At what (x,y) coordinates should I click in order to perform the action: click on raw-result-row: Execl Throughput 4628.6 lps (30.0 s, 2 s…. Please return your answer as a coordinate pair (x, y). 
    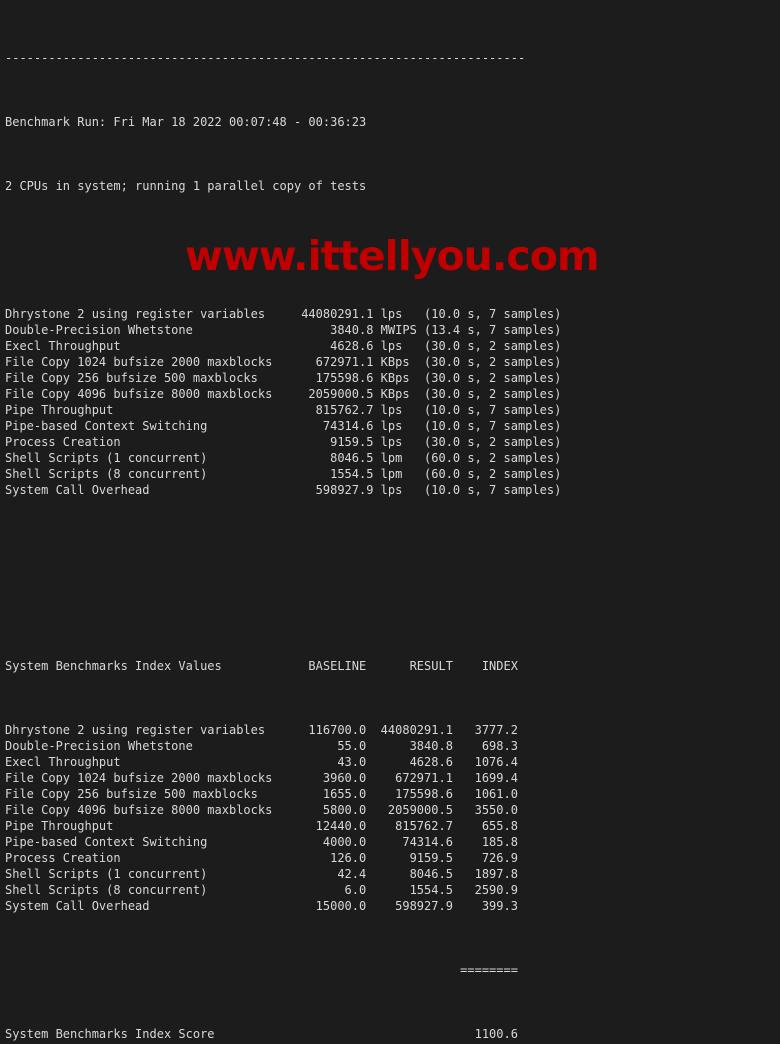
    Looking at the image, I should click on (283, 346).